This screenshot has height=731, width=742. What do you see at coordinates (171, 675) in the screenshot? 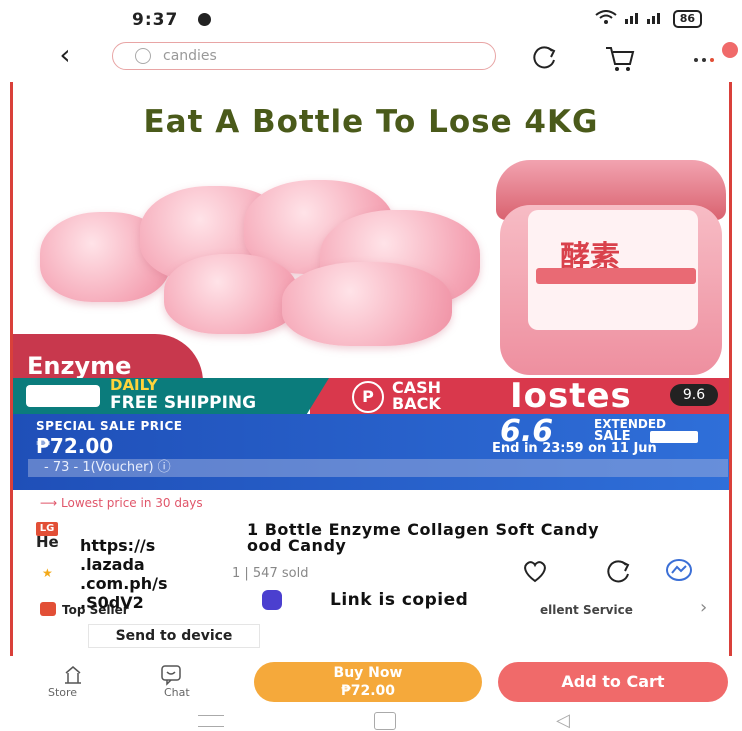
I see `chat-icon` at bounding box center [171, 675].